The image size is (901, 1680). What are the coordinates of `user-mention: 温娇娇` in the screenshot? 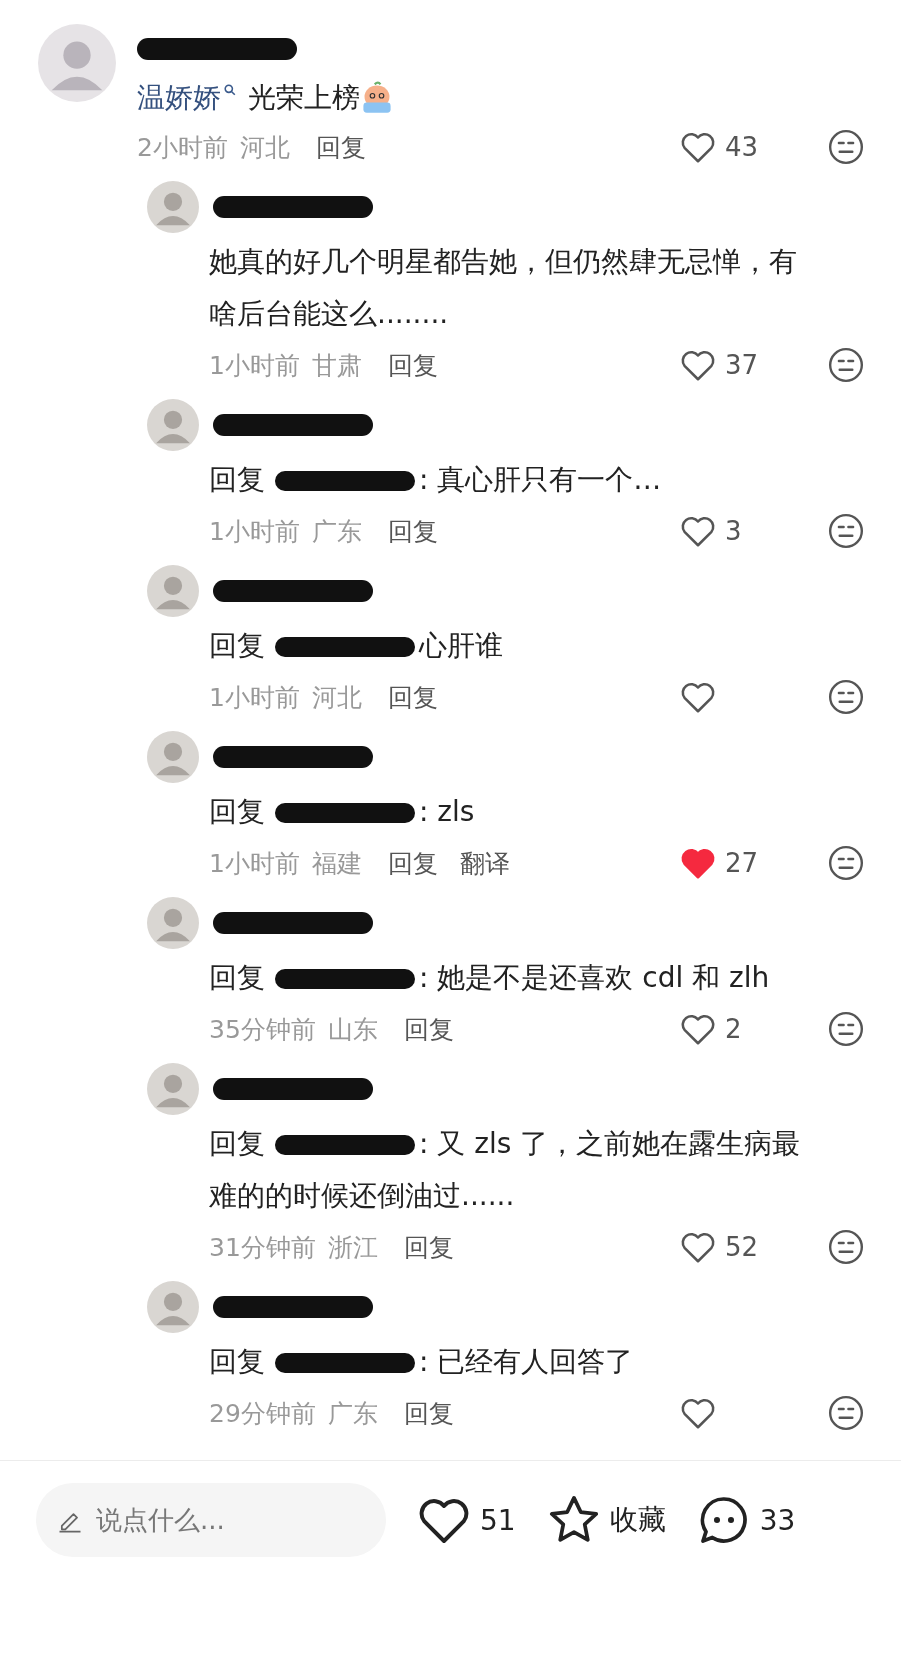 It's located at (179, 98).